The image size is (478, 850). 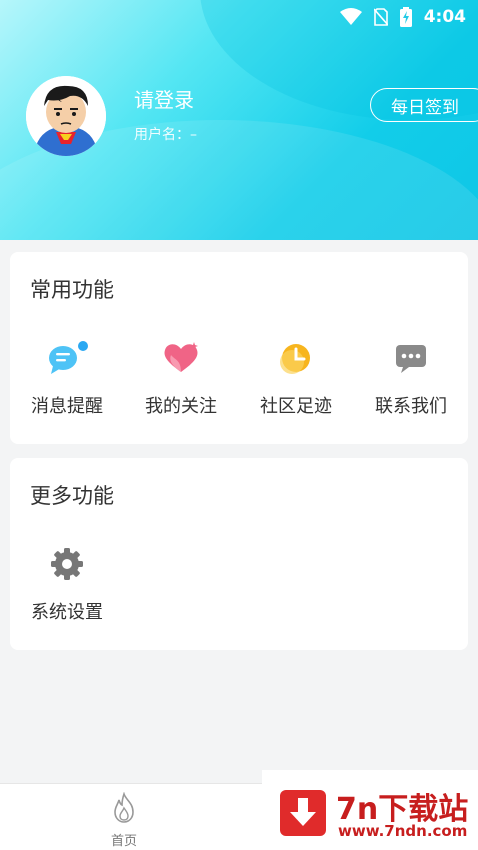 What do you see at coordinates (425, 107) in the screenshot?
I see `daily-checkin-label: 每日签到` at bounding box center [425, 107].